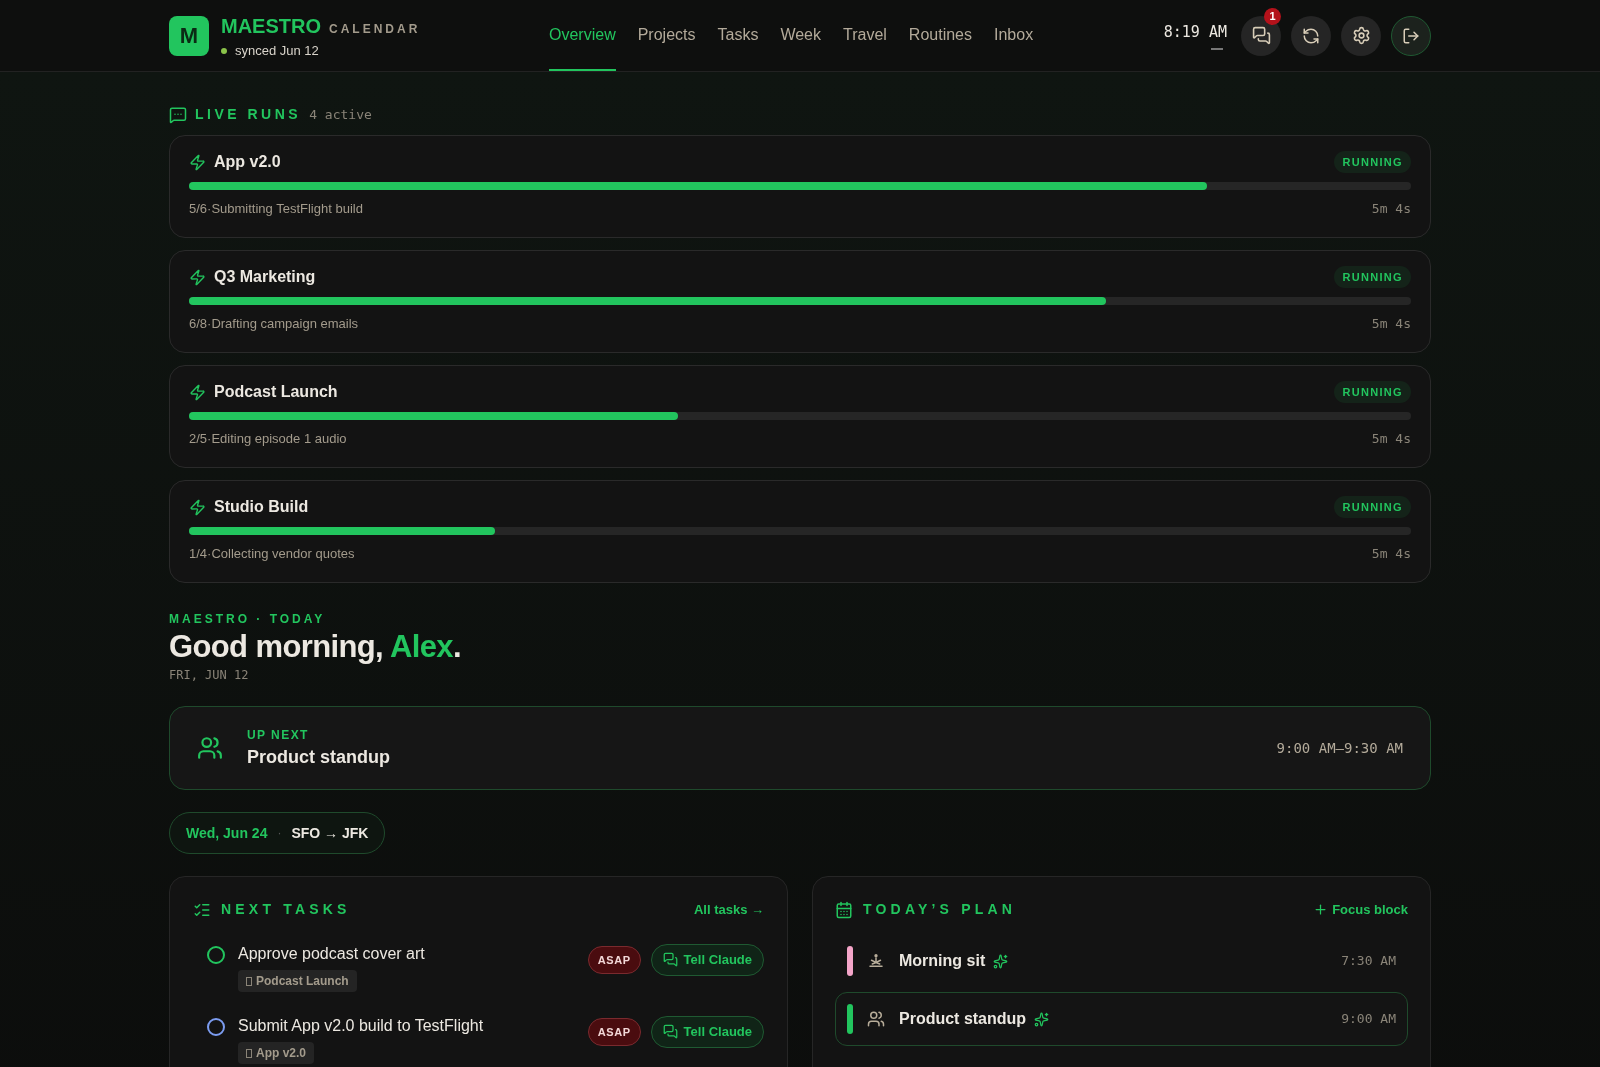  Describe the element at coordinates (865, 35) in the screenshot. I see `nav-tab: Travel` at that location.